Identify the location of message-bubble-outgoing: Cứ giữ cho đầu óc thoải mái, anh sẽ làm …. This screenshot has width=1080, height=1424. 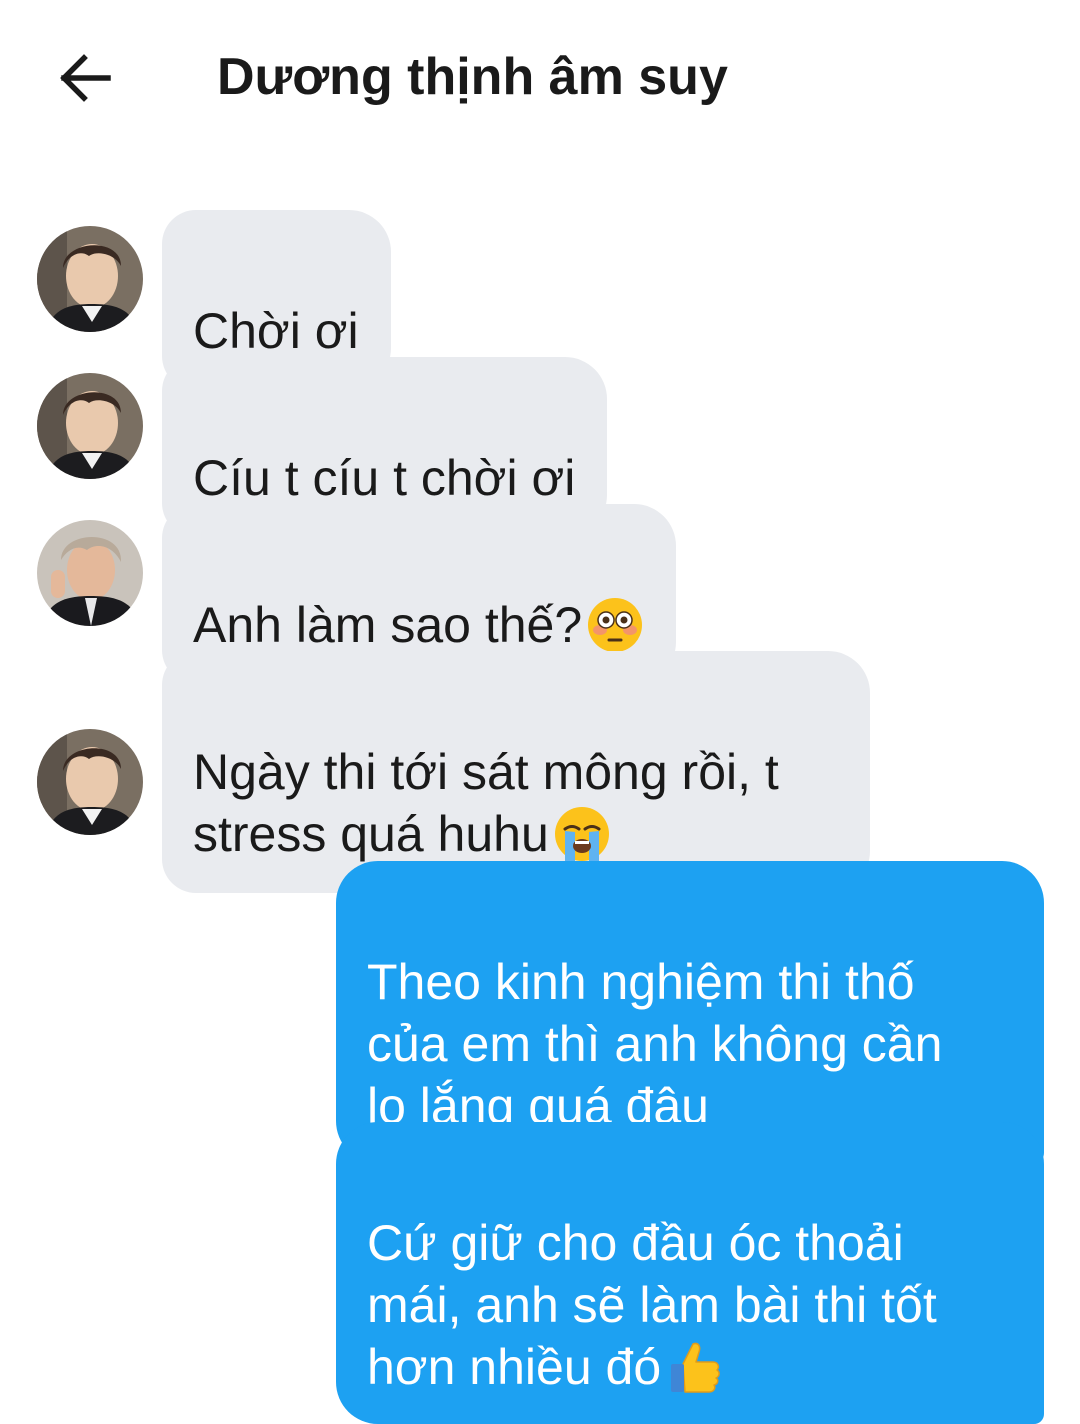
(690, 1273).